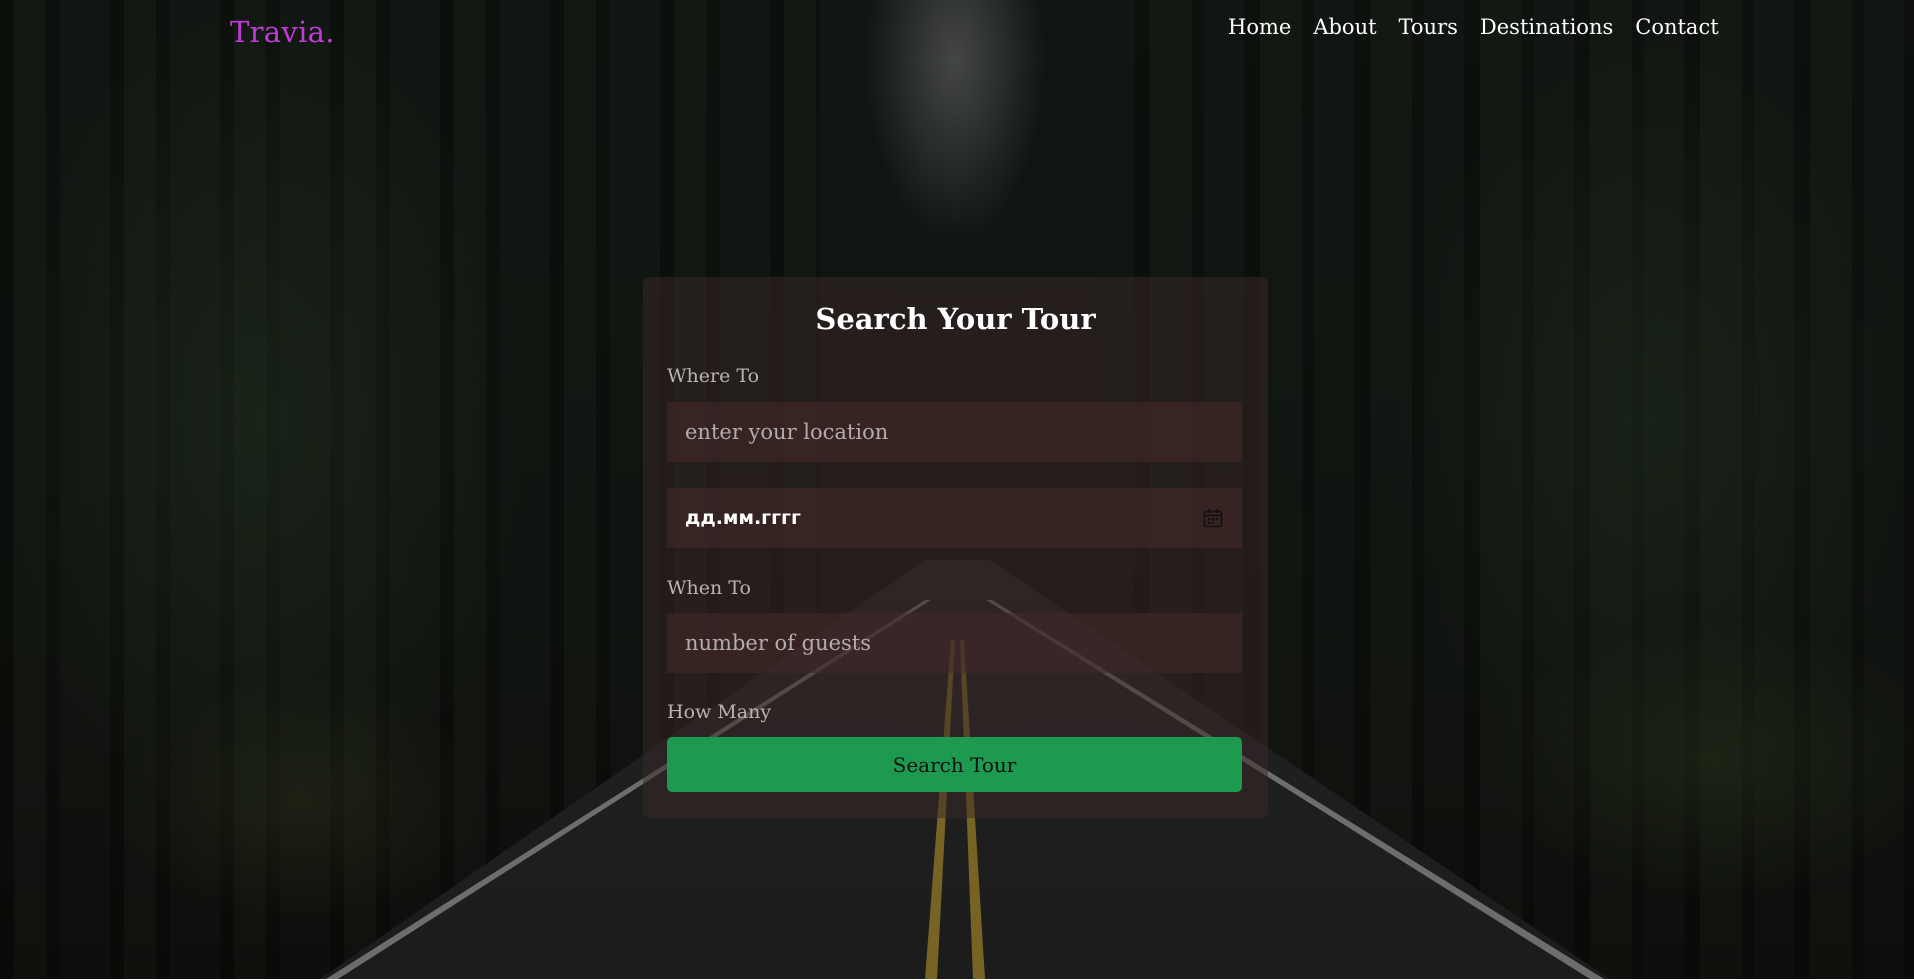 The width and height of the screenshot is (1914, 980). Describe the element at coordinates (709, 588) in the screenshot. I see `when-to-label: When To` at that location.